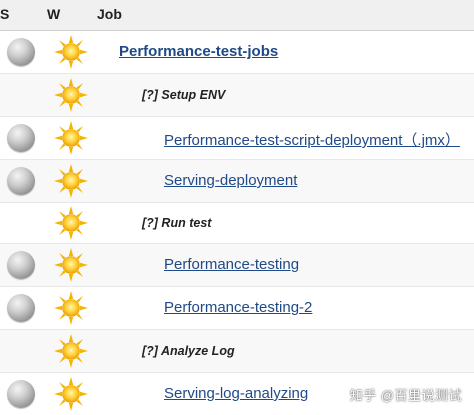 This screenshot has height=415, width=474. Describe the element at coordinates (405, 395) in the screenshot. I see `watermark-text: 知乎 @百里说测试` at that location.